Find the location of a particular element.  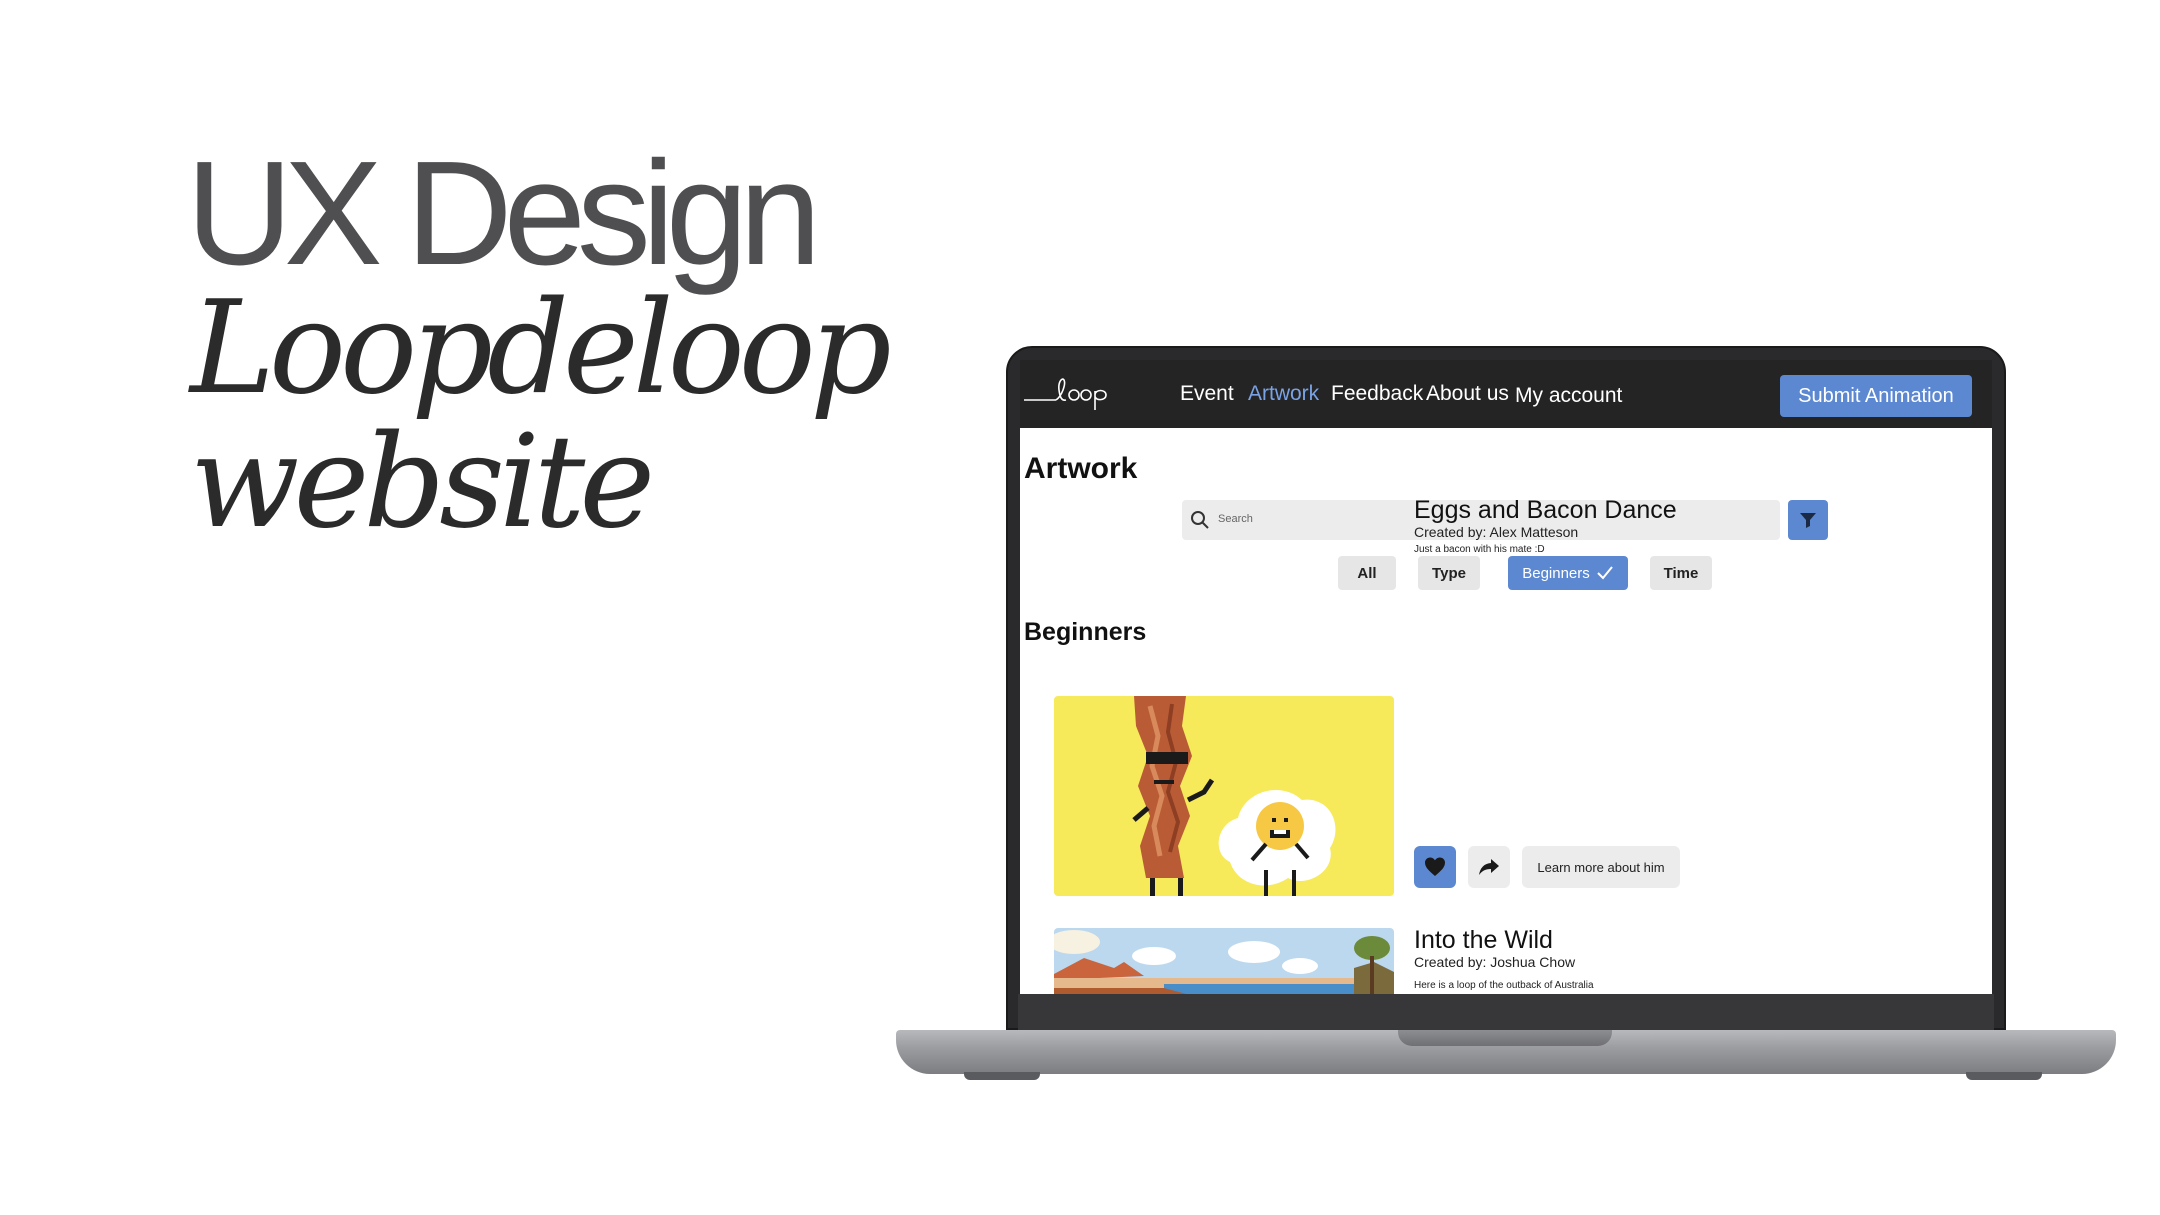

section-title: Beginners is located at coordinates (1085, 632).